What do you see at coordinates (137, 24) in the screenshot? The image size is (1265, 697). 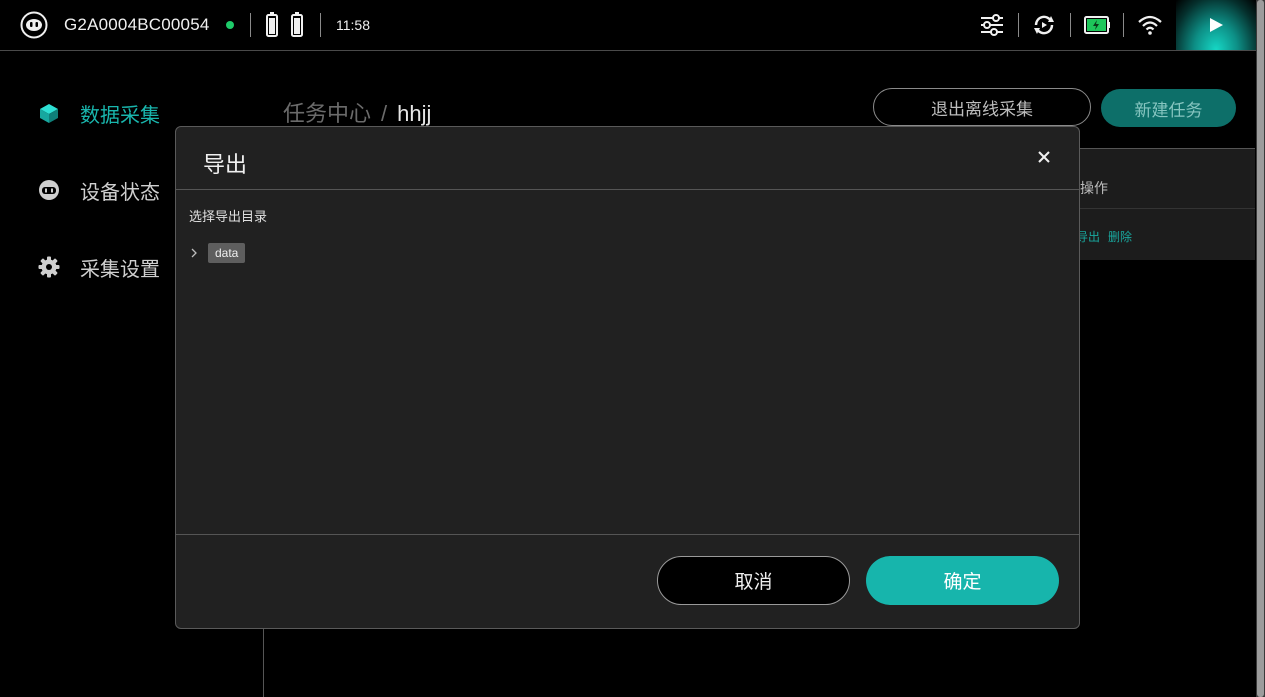 I see `device-id: G2A0004BC00054` at bounding box center [137, 24].